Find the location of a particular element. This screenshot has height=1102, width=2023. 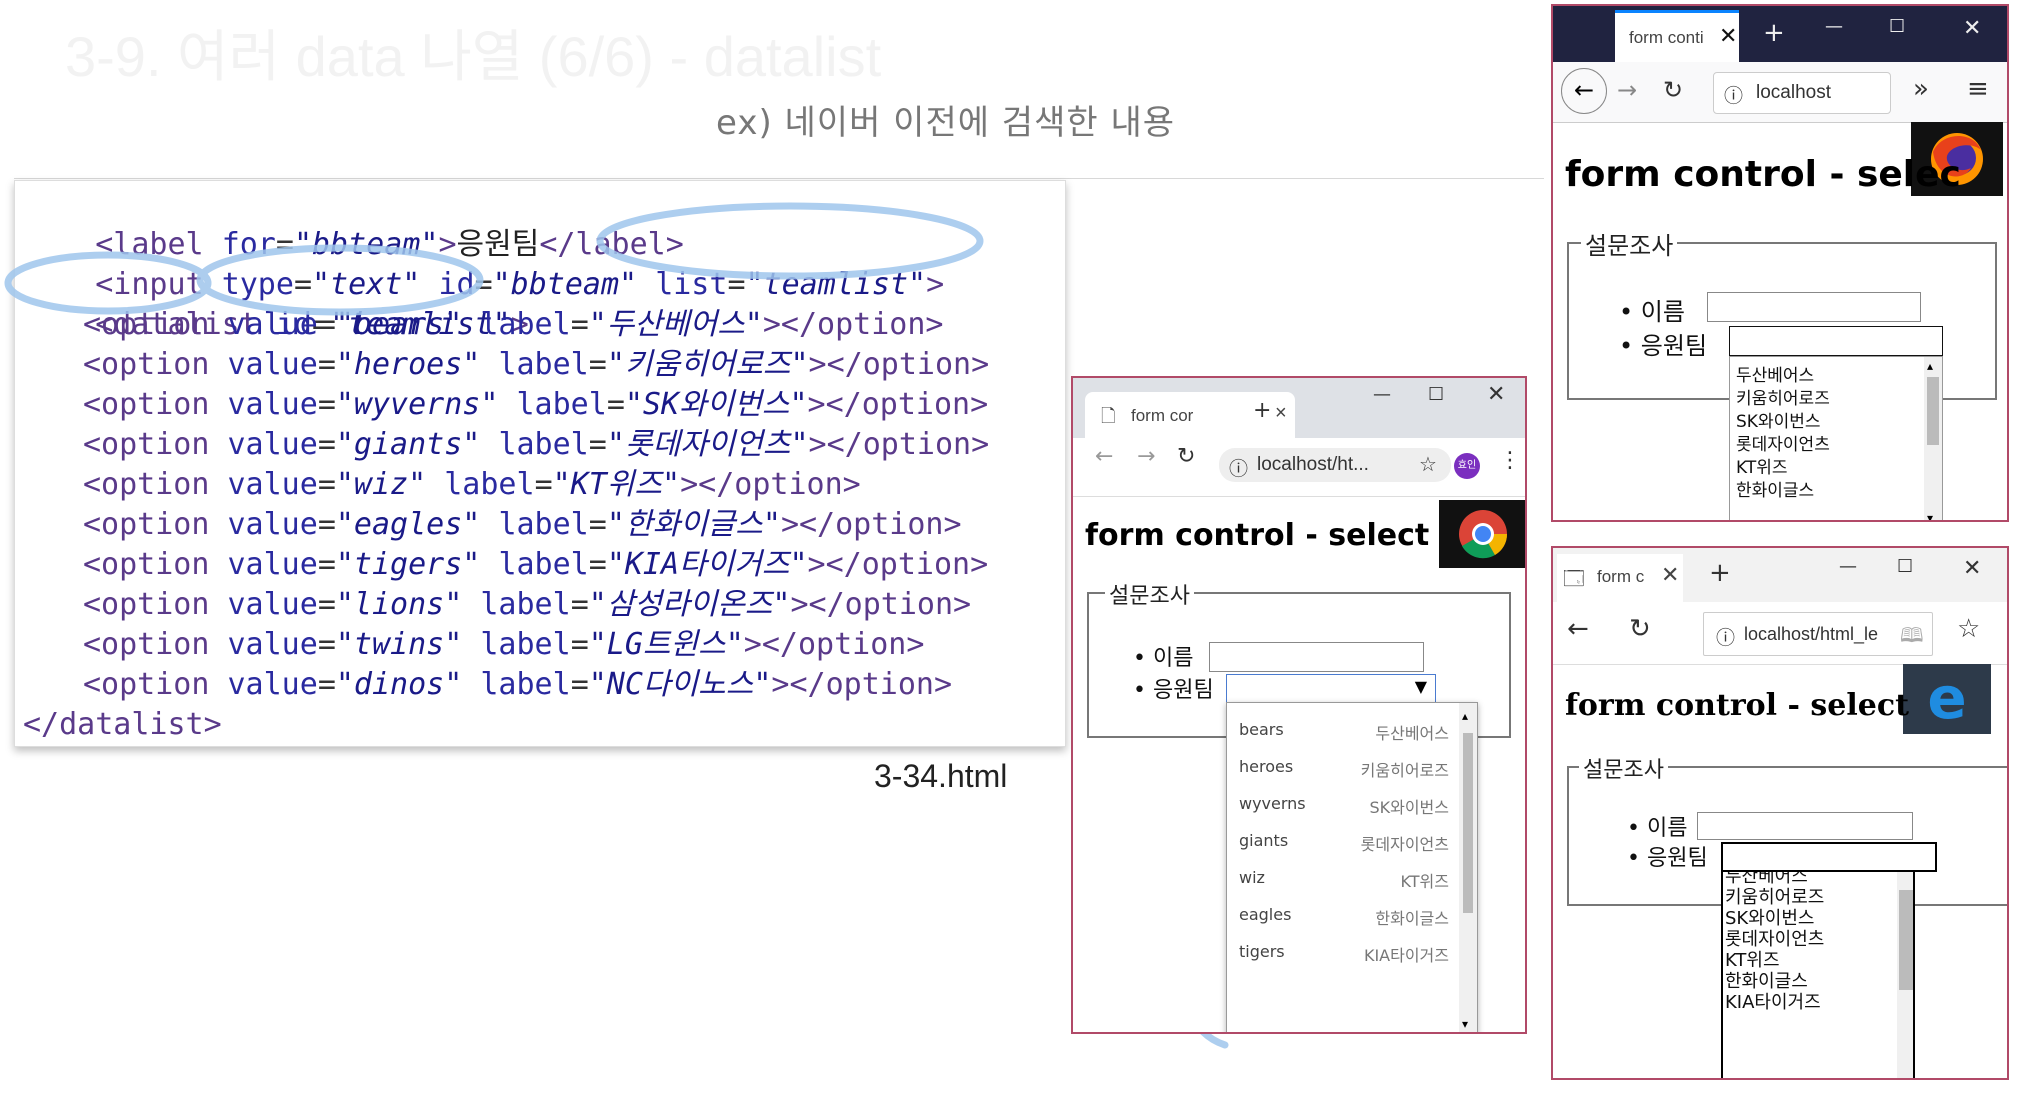

edge-logo: e is located at coordinates (1947, 699).